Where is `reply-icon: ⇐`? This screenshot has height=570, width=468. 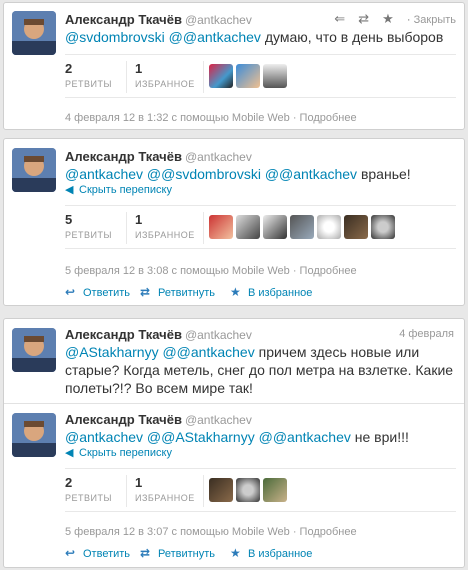
reply-icon: ⇐ is located at coordinates (339, 19).